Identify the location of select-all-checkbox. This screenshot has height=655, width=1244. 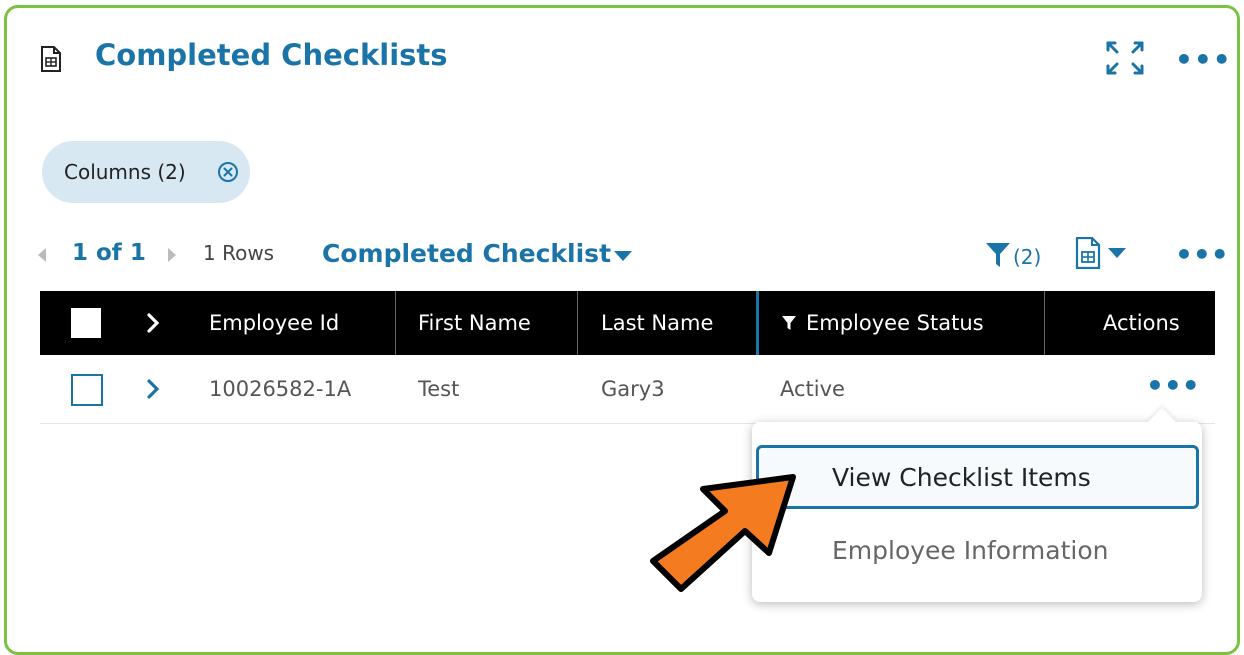
(86, 323).